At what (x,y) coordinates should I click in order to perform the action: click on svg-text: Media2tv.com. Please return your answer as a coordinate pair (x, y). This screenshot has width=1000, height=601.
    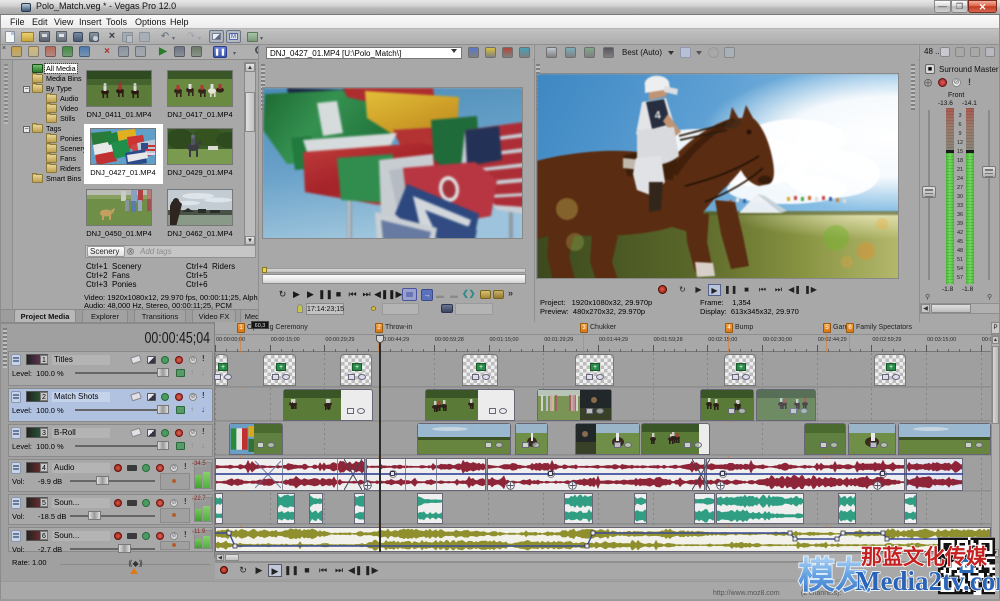
    Looking at the image, I should click on (927, 581).